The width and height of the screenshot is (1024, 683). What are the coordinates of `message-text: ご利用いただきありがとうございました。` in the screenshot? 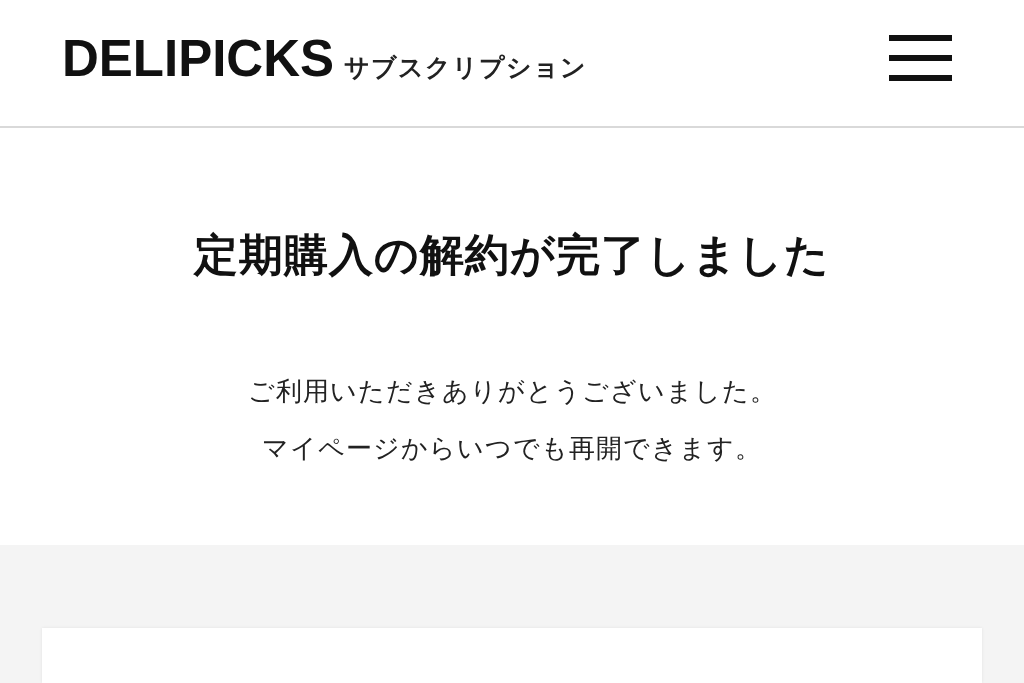 It's located at (512, 391).